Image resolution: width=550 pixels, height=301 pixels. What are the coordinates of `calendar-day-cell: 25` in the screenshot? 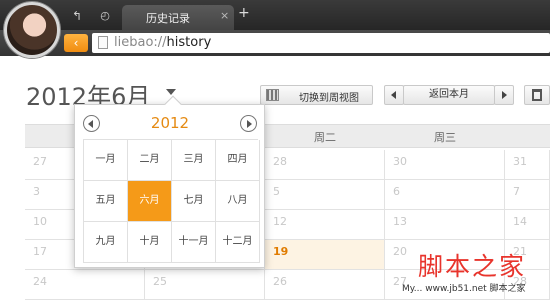 It's located at (205, 285).